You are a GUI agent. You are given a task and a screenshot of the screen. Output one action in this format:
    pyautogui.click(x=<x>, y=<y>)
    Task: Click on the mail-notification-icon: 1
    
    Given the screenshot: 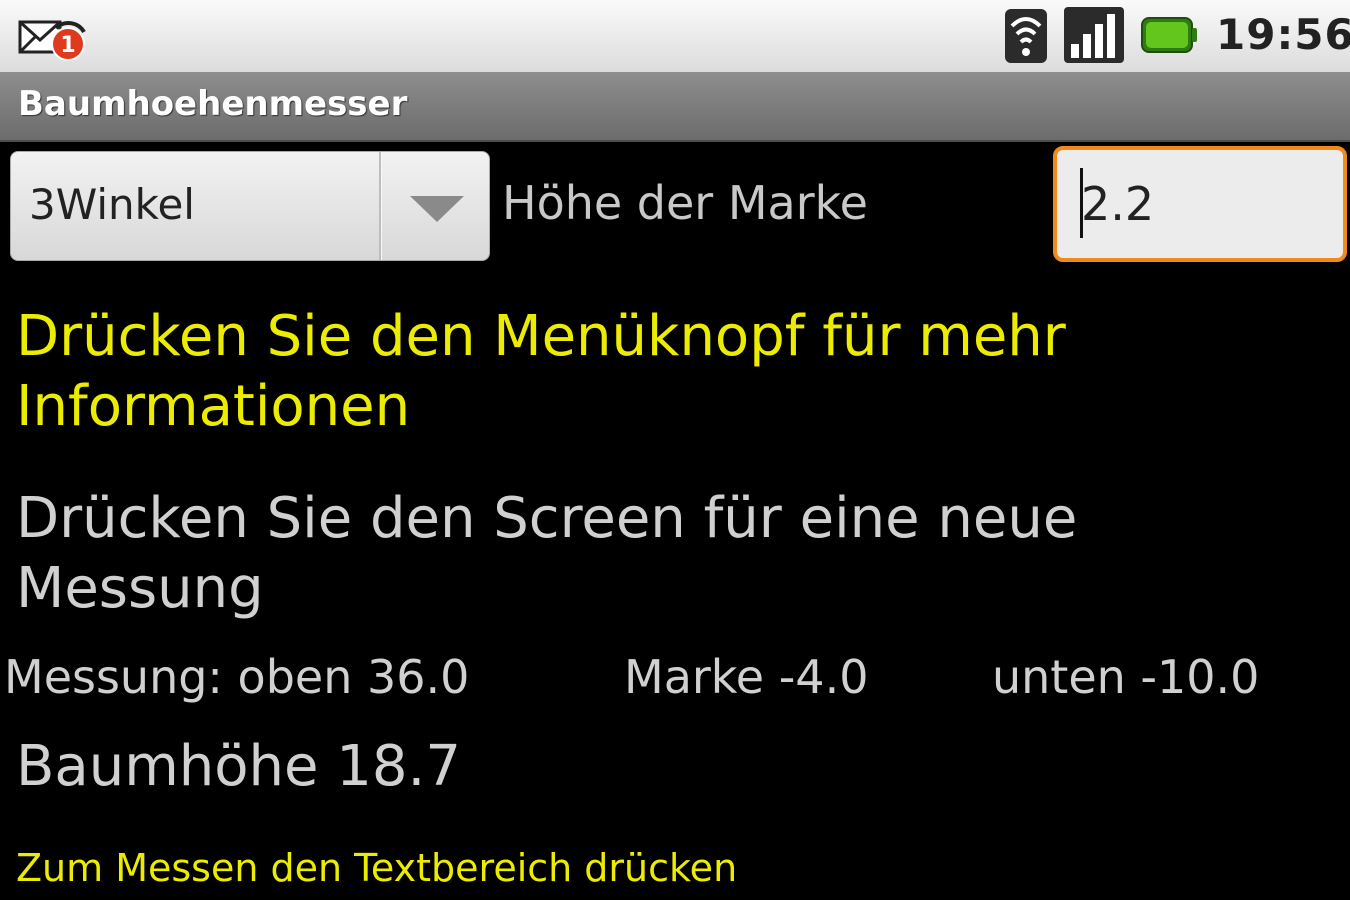 What is the action you would take?
    pyautogui.click(x=54, y=38)
    